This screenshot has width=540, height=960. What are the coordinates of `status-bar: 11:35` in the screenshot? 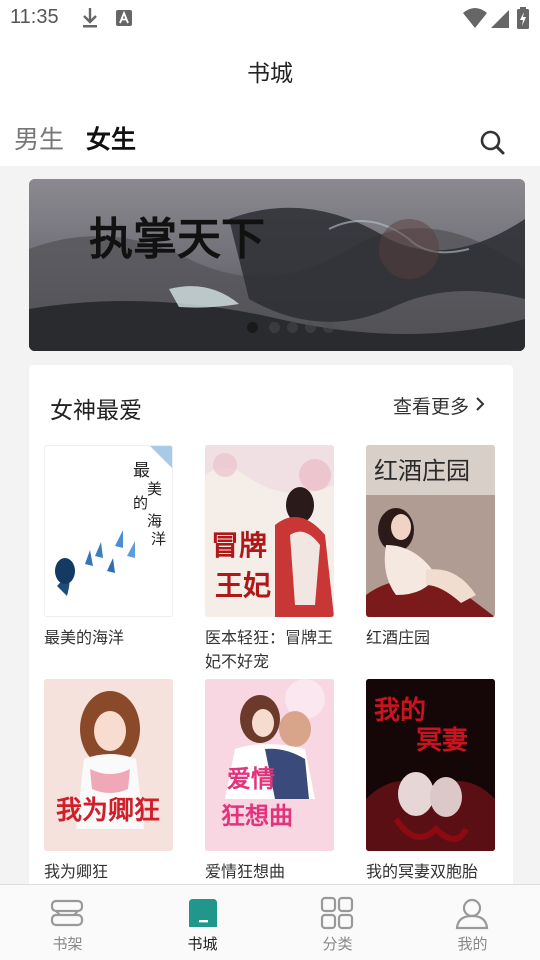 It's located at (270, 18).